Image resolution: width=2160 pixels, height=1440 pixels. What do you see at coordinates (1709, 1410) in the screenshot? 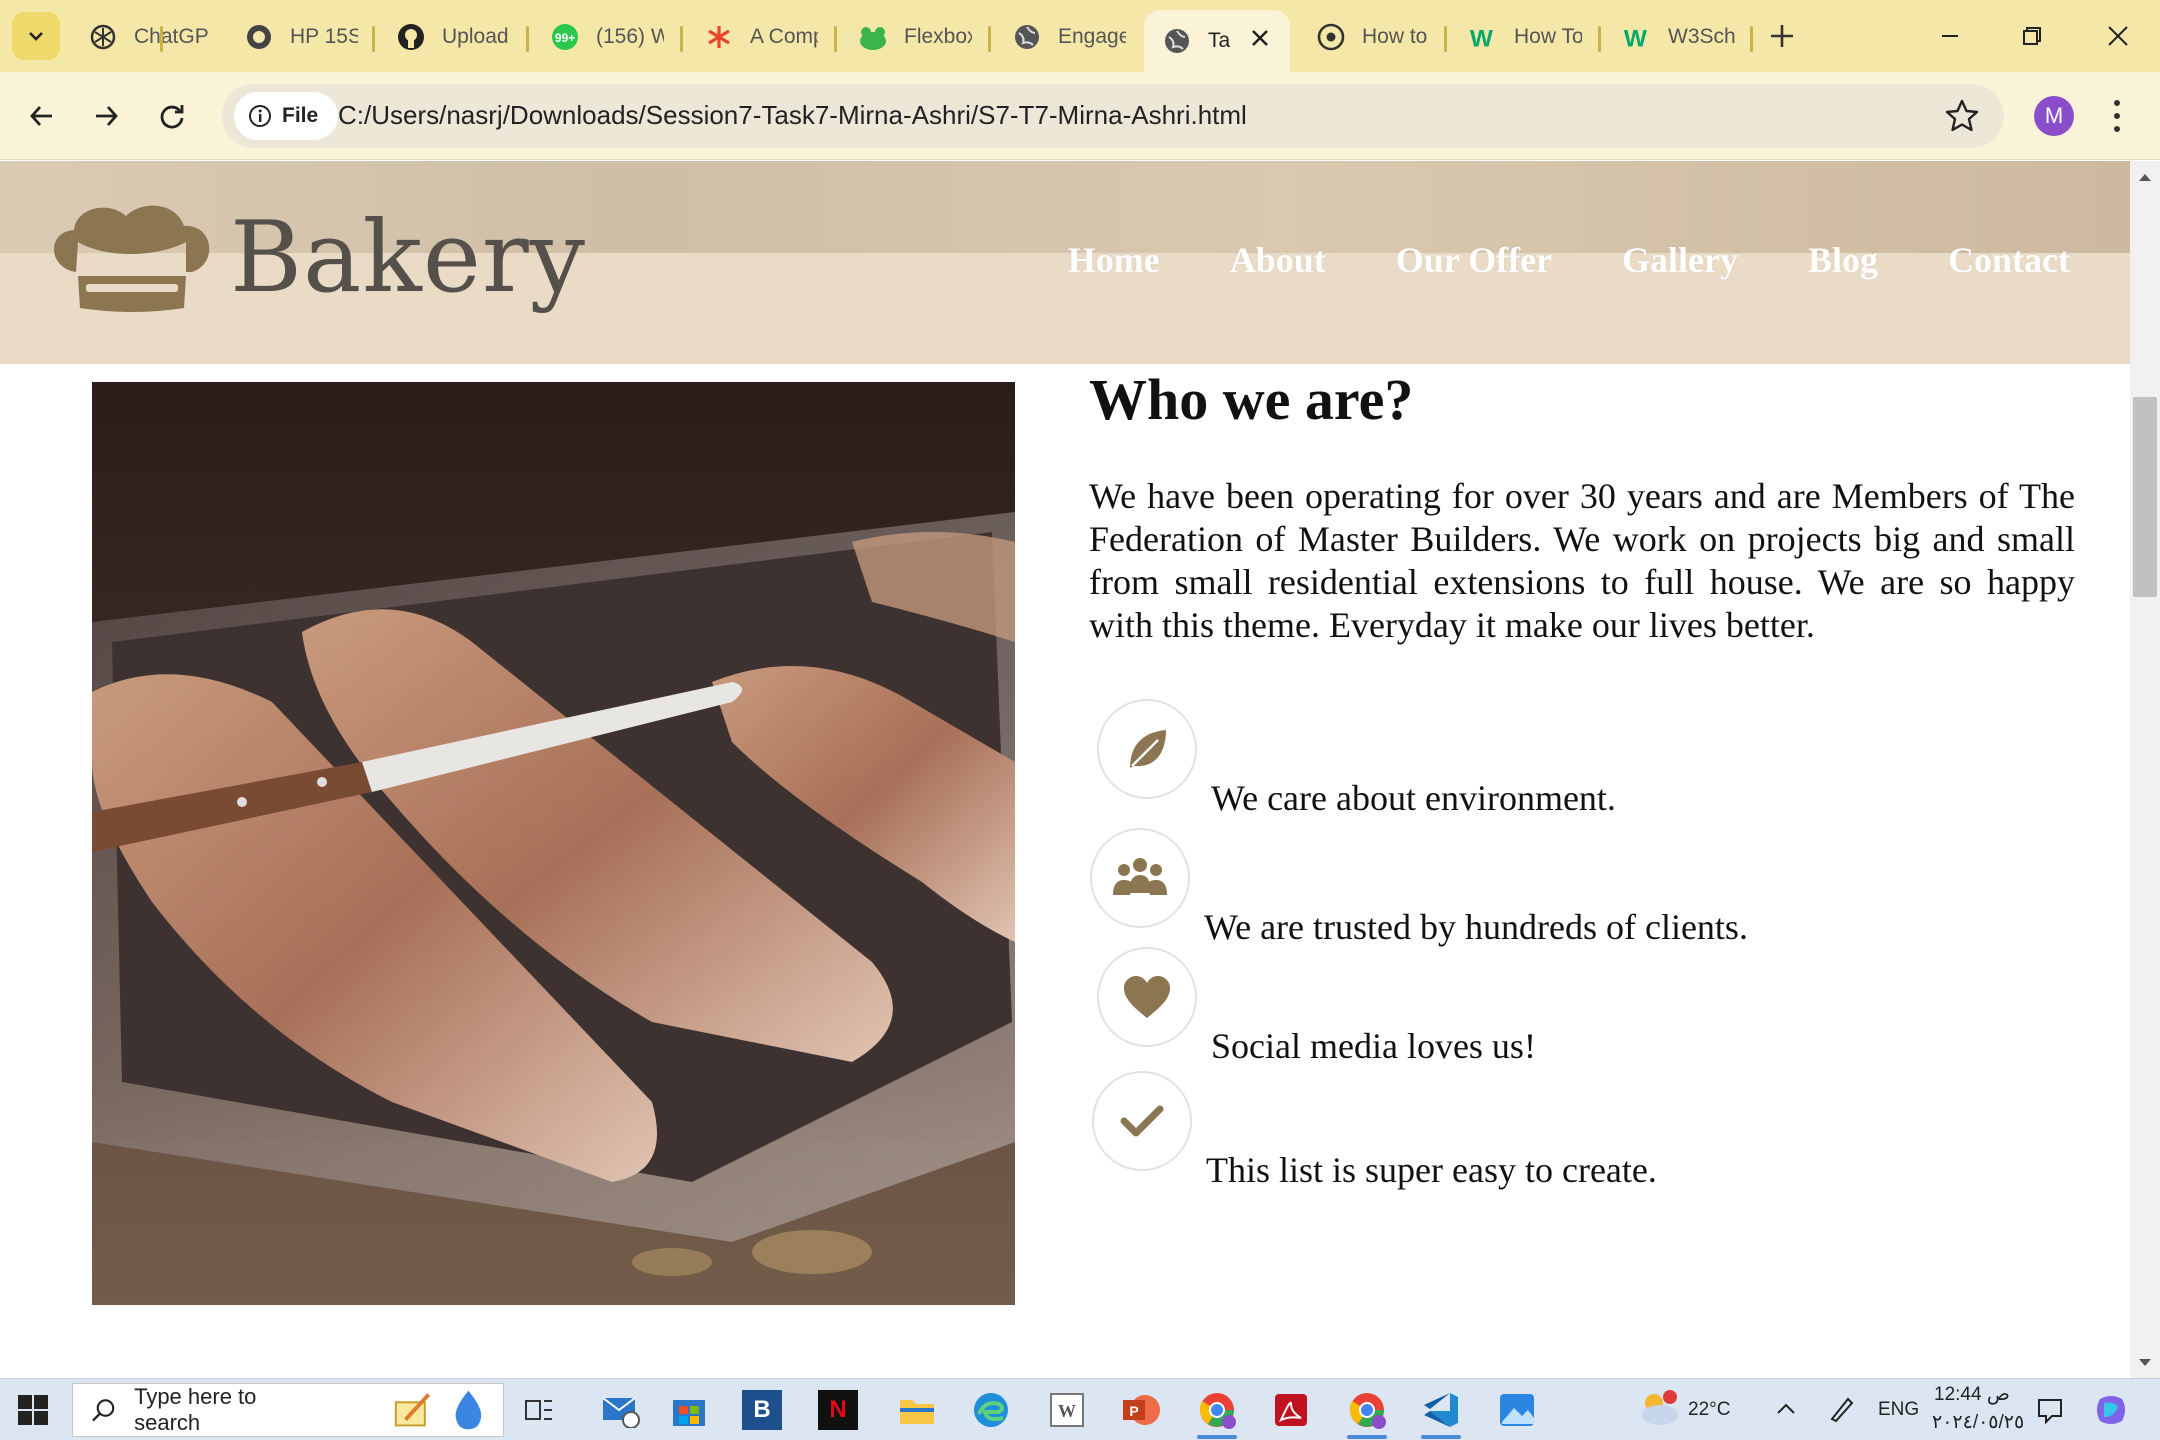
I see `temperature: 22°C` at bounding box center [1709, 1410].